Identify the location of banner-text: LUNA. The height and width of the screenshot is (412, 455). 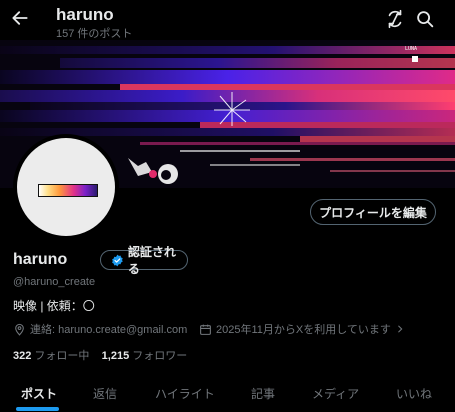
(411, 49).